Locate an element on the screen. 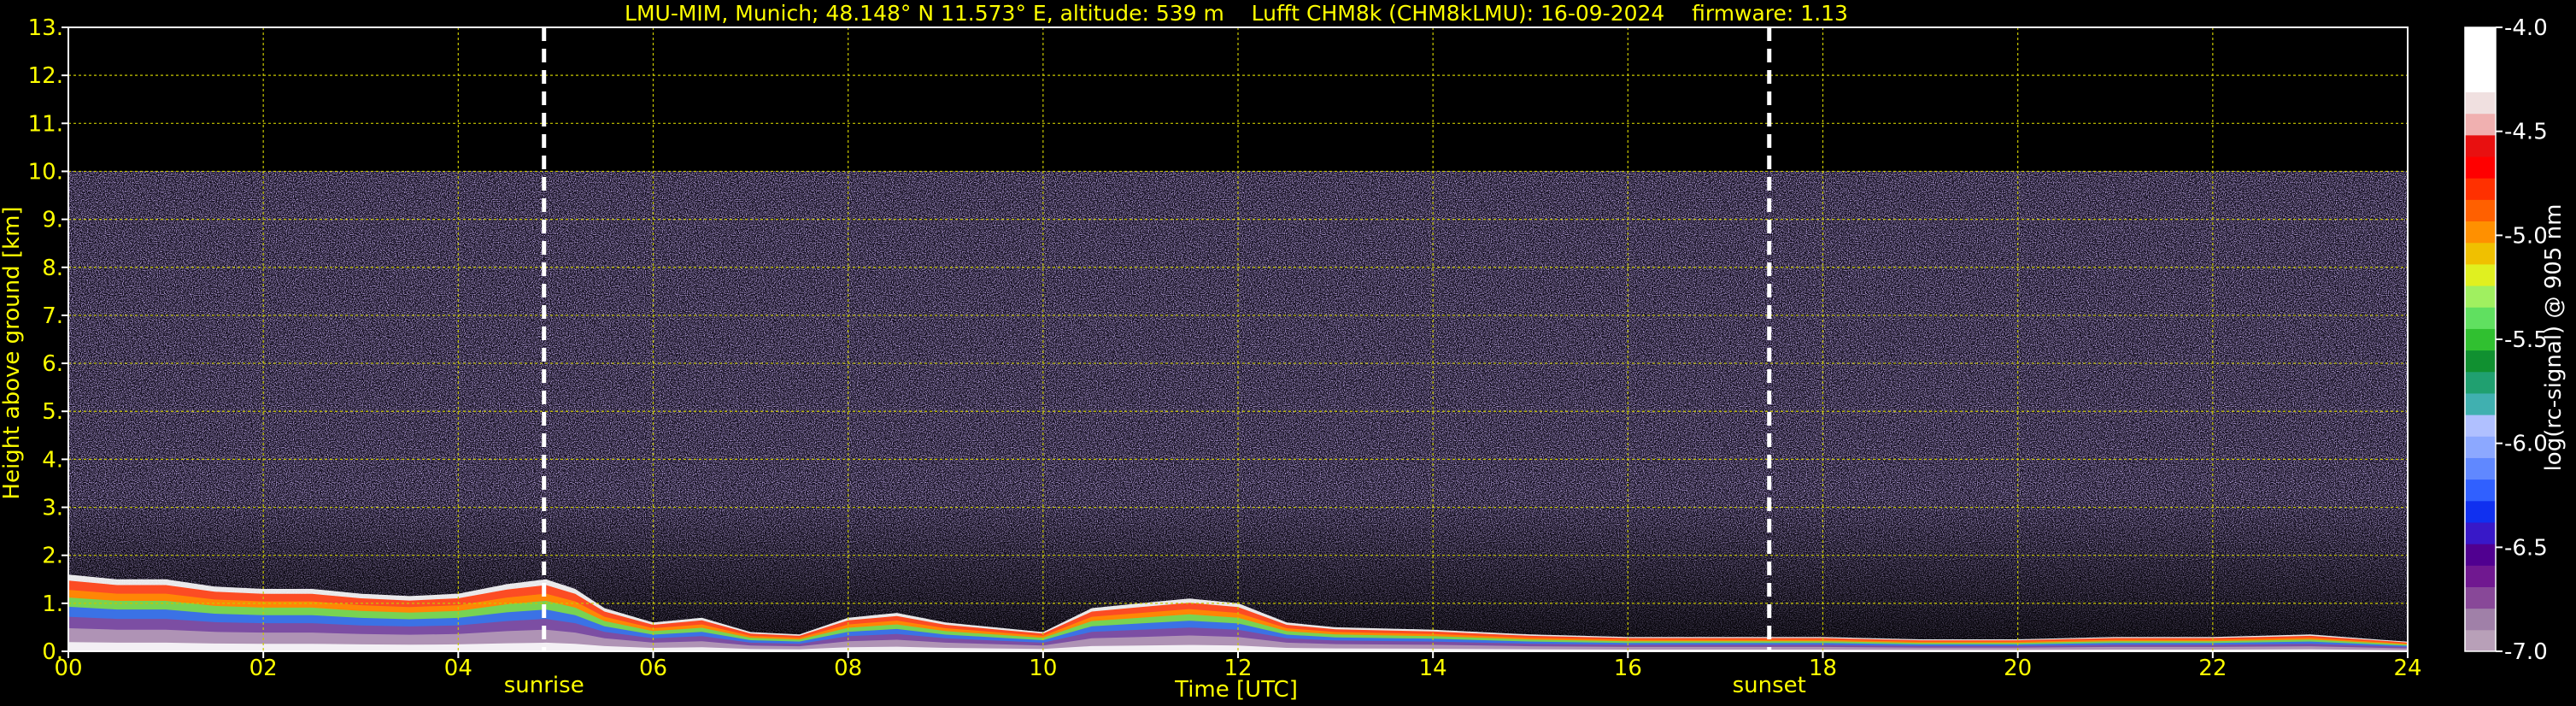 This screenshot has width=2576, height=706. y-tick-label: 2. is located at coordinates (52, 556).